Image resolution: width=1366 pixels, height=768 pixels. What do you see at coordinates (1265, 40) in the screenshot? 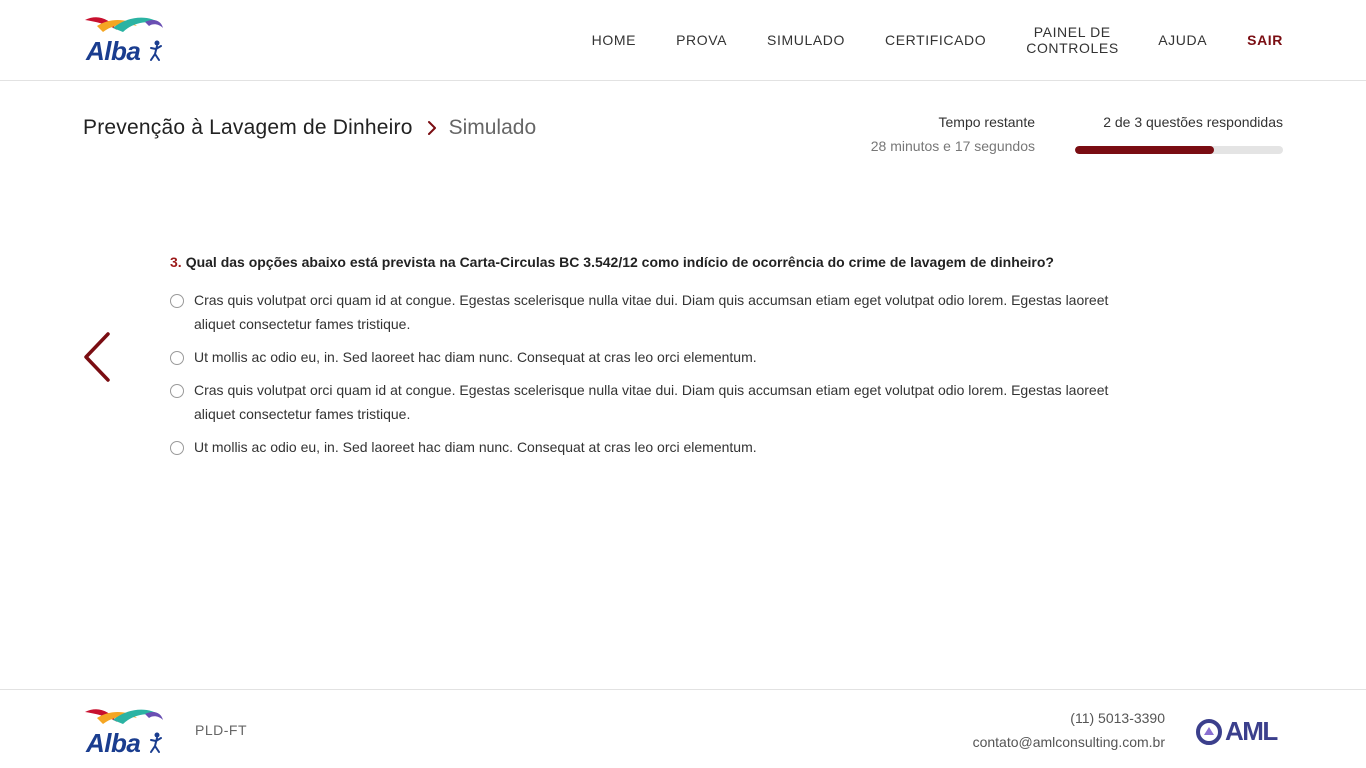
I see `nav-sair: SAIR` at bounding box center [1265, 40].